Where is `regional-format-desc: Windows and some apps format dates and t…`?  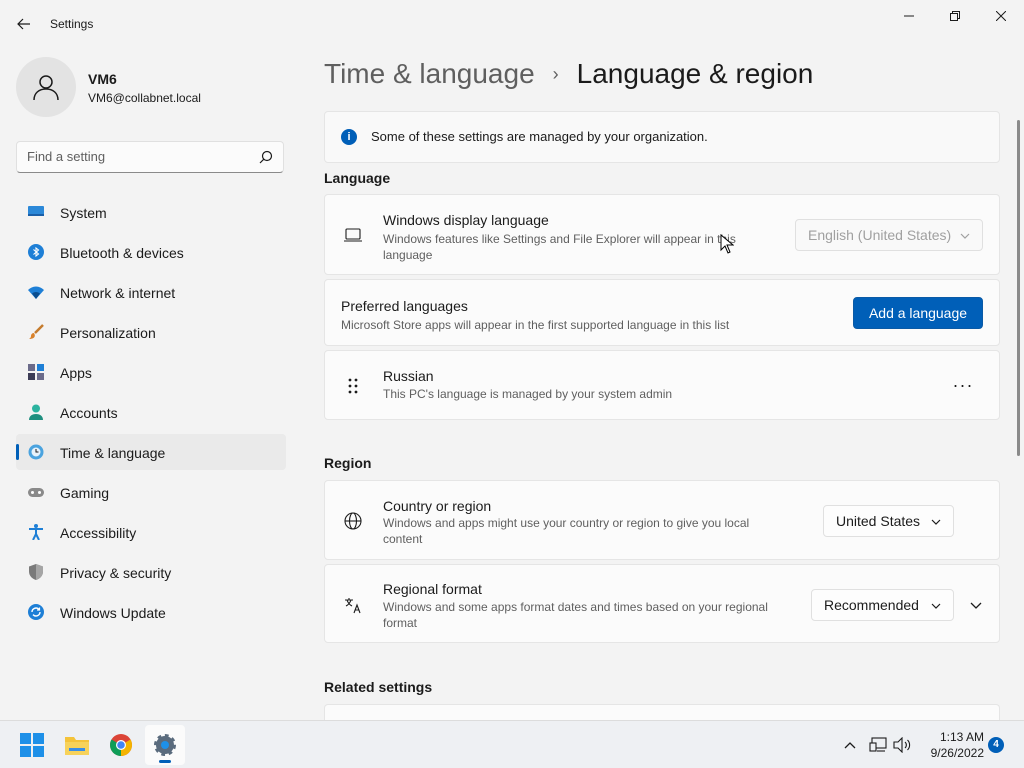 regional-format-desc: Windows and some apps format dates and t… is located at coordinates (575, 615).